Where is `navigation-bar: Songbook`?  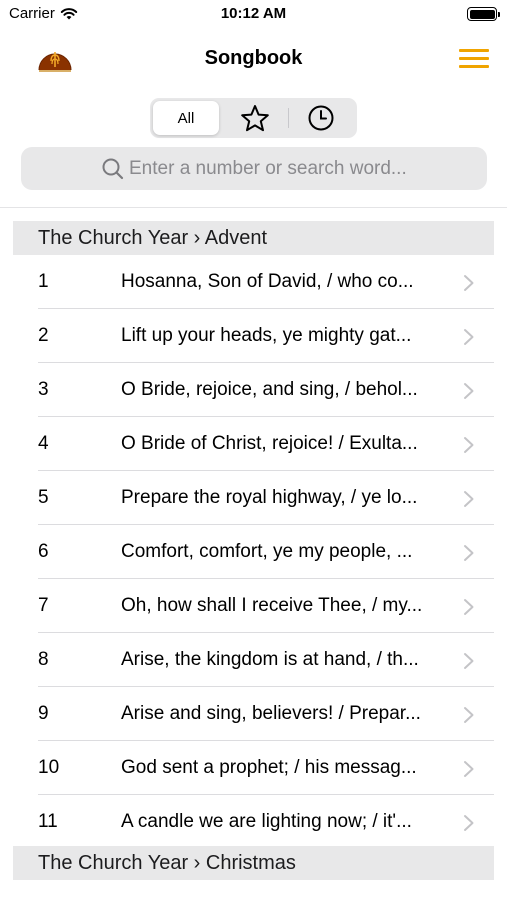
navigation-bar: Songbook is located at coordinates (253, 60).